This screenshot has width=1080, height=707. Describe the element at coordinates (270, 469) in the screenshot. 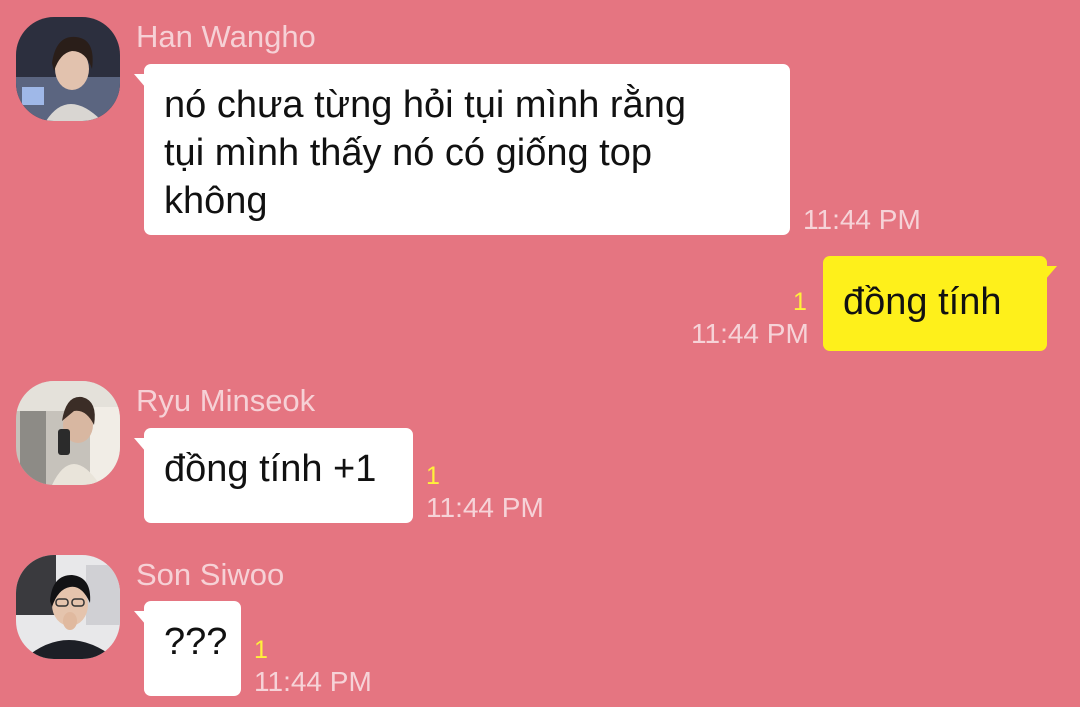

I see `message-text-line: đồng tính +1` at that location.